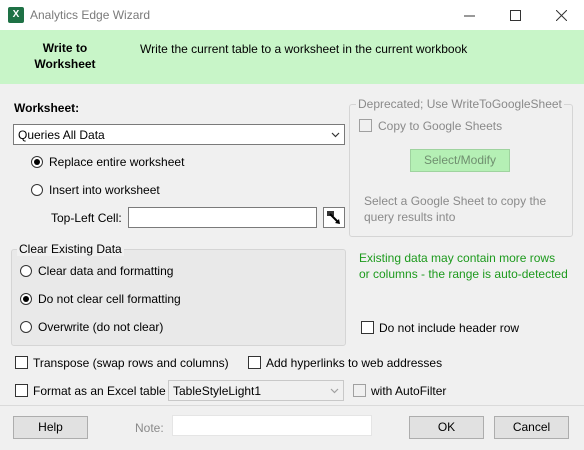  What do you see at coordinates (106, 271) in the screenshot?
I see `clear-data-formatting-label: Clear data and formatting` at bounding box center [106, 271].